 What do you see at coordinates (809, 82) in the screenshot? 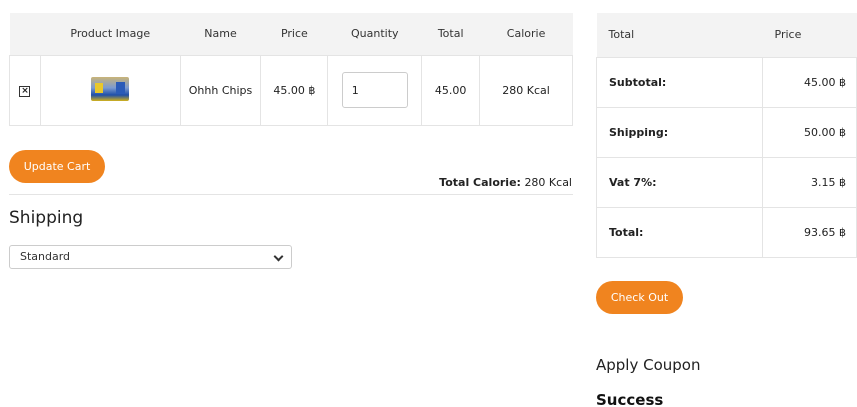
I see `subtotal-value: 45.00 ฿` at bounding box center [809, 82].